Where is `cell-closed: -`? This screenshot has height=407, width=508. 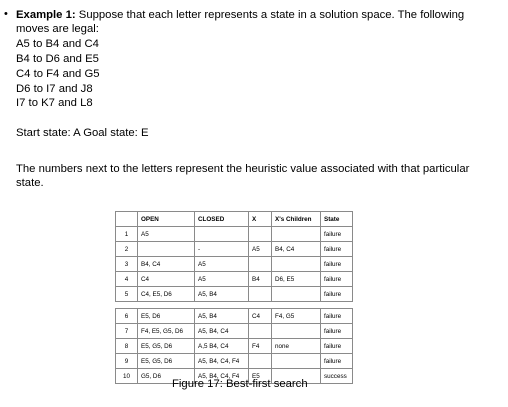 cell-closed: - is located at coordinates (221, 249).